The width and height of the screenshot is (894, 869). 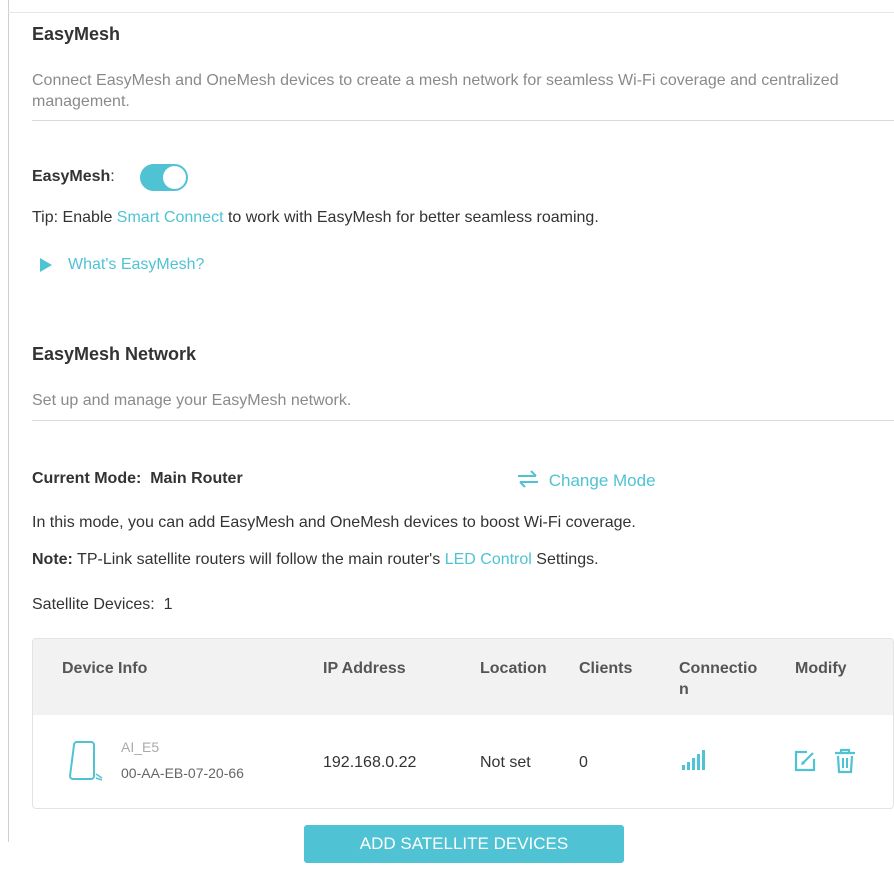 What do you see at coordinates (528, 479) in the screenshot?
I see `swap-arrows-icon` at bounding box center [528, 479].